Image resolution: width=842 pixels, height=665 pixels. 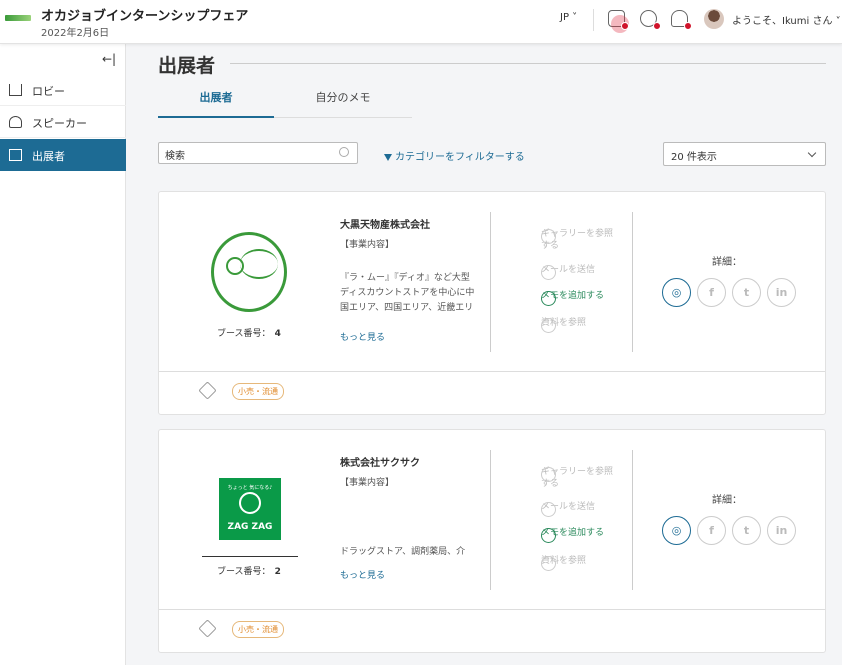 What do you see at coordinates (15, 122) in the screenshot?
I see `speaker-icon` at bounding box center [15, 122].